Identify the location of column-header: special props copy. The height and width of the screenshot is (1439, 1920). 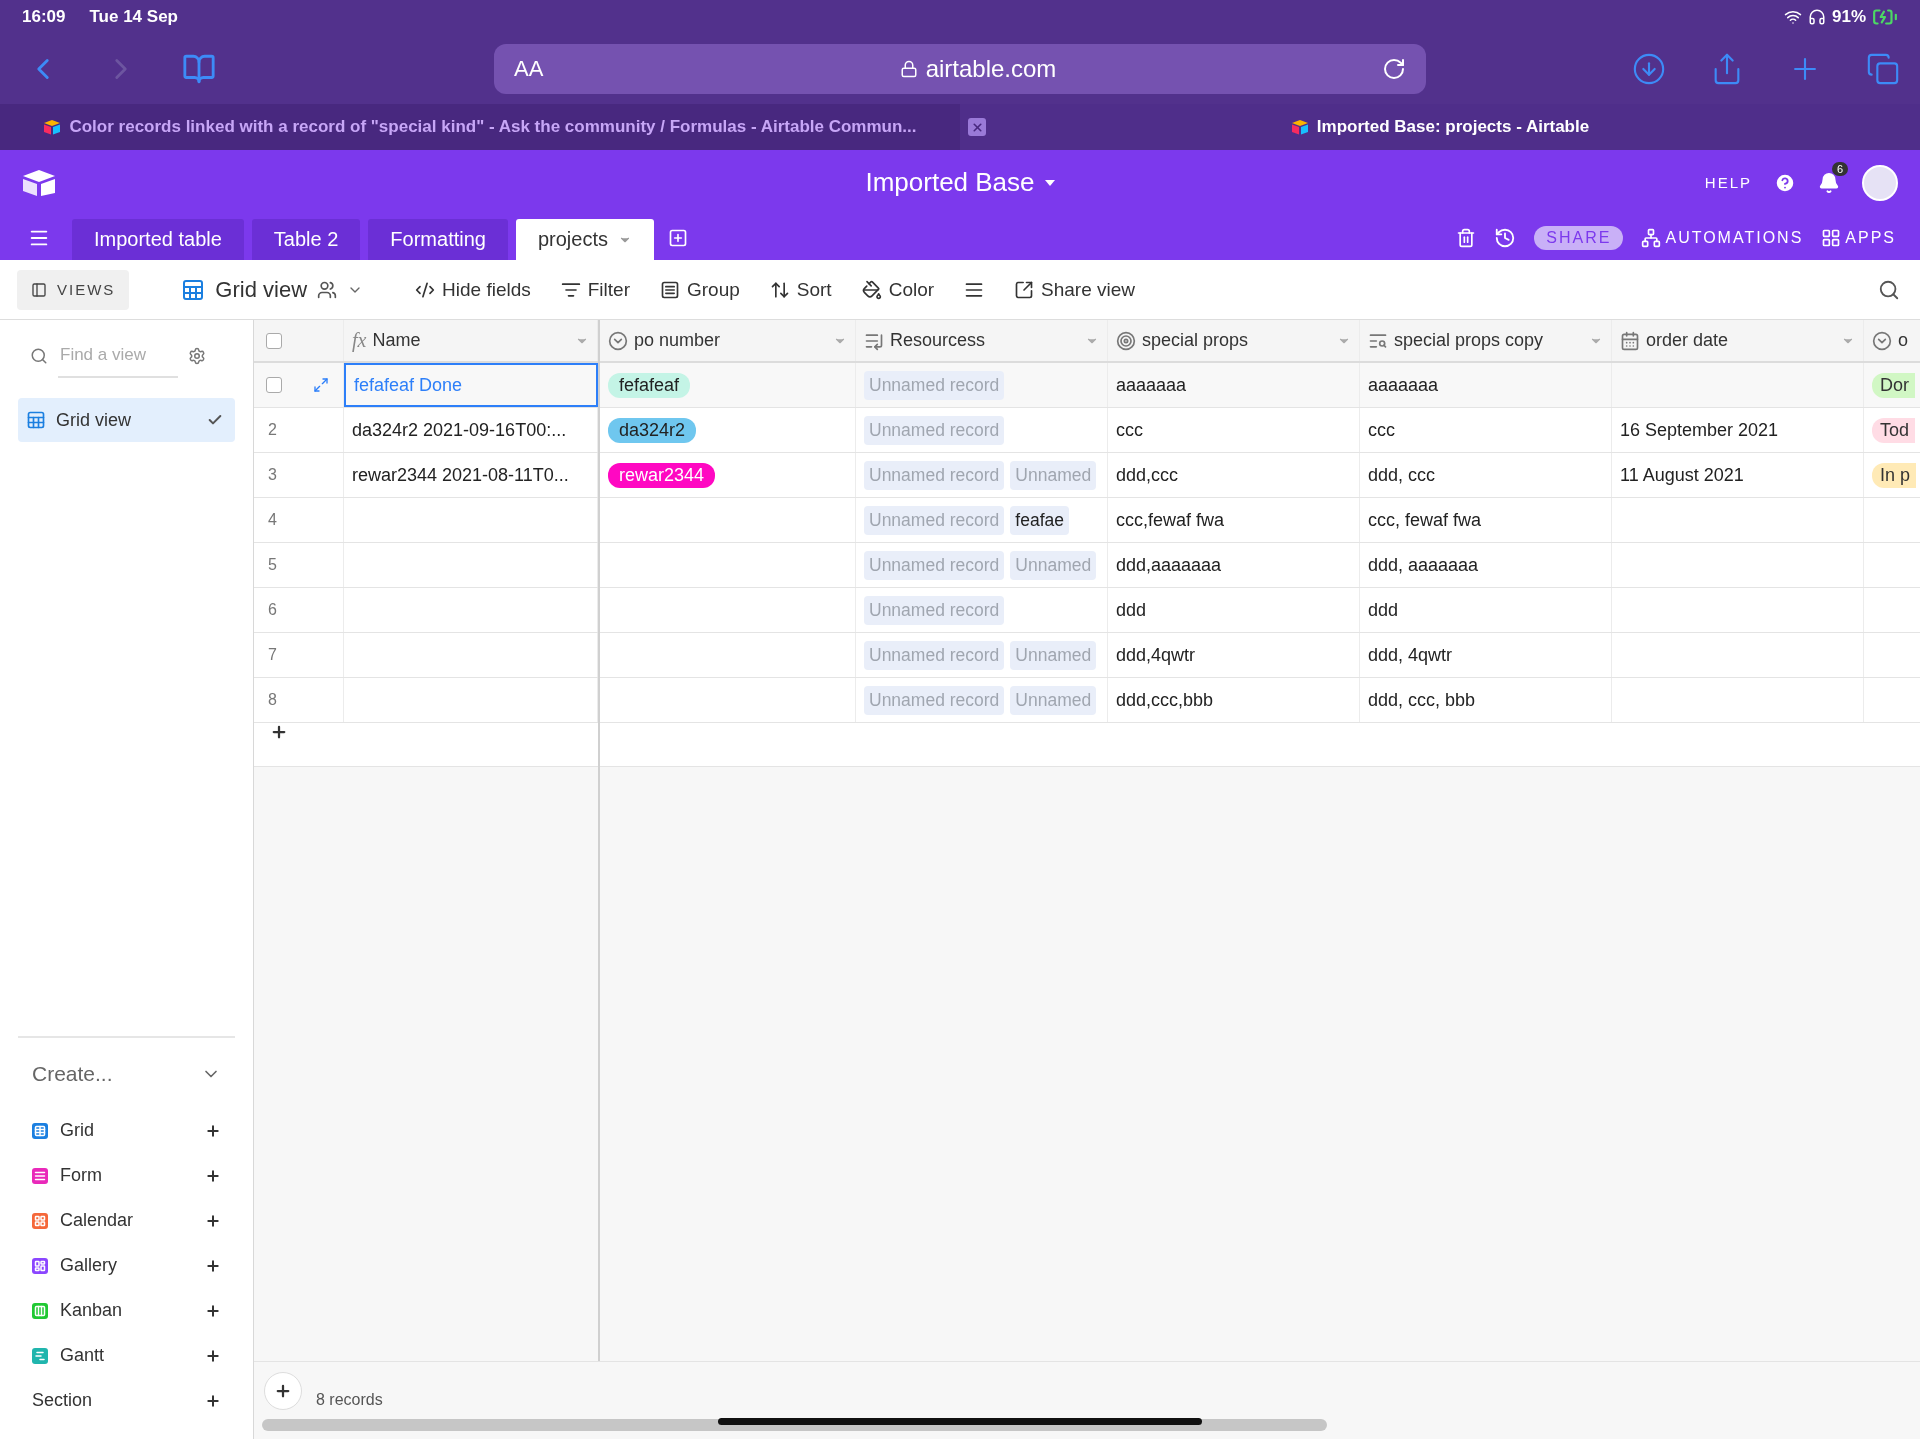
(1486, 340).